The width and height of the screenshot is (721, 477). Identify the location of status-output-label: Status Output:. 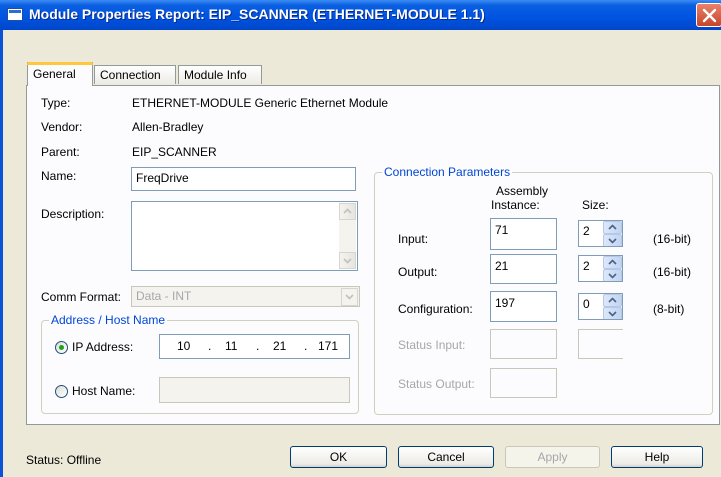
(436, 384).